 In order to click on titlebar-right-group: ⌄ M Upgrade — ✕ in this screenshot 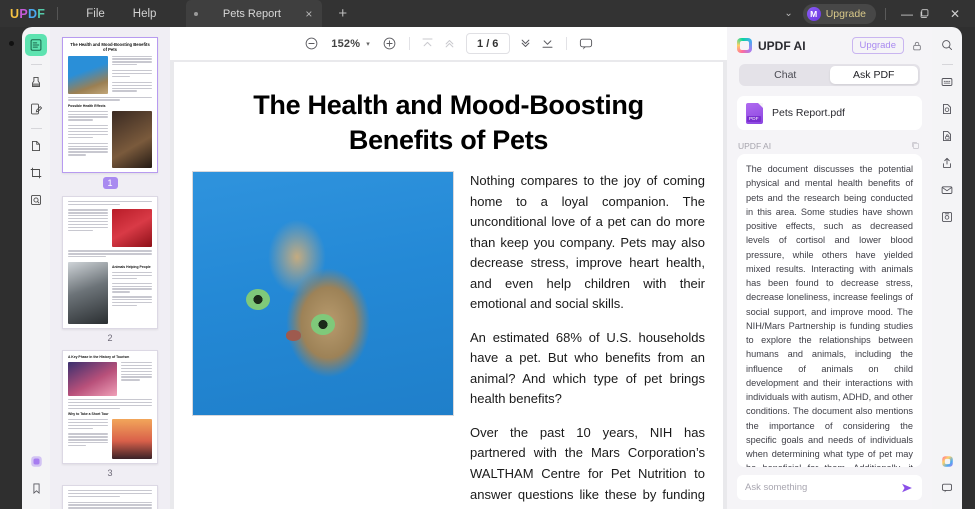, I will do `click(874, 13)`.